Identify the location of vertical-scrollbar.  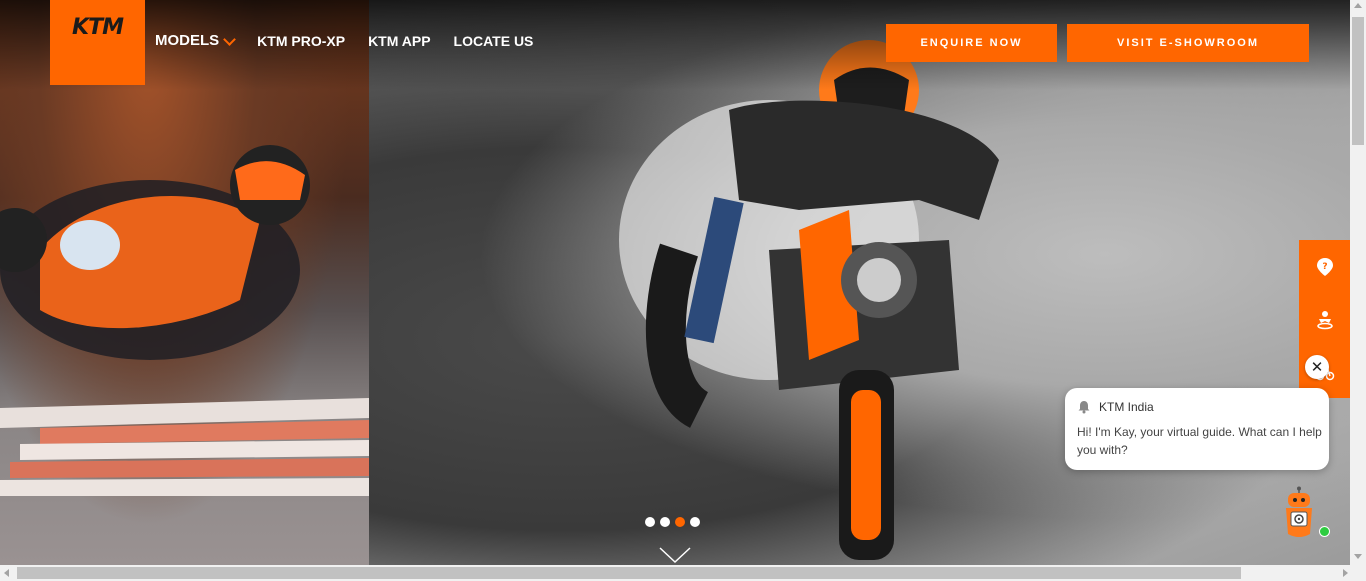
(1358, 282).